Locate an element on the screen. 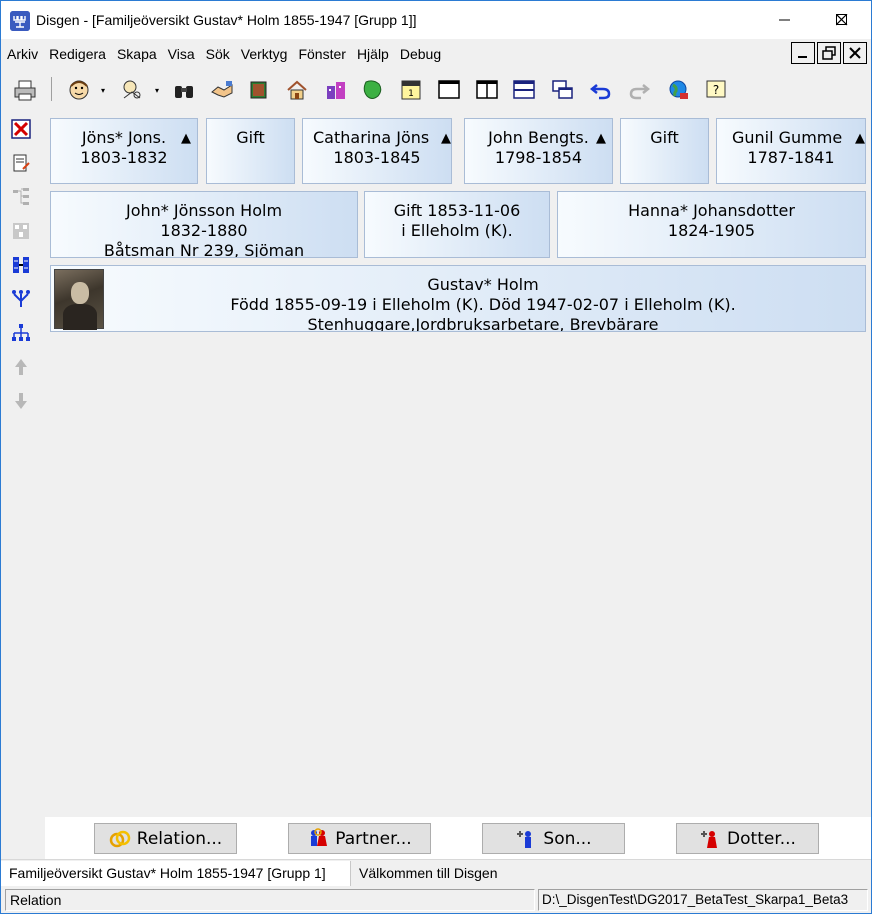 The image size is (872, 914). redo-button is located at coordinates (639, 90).